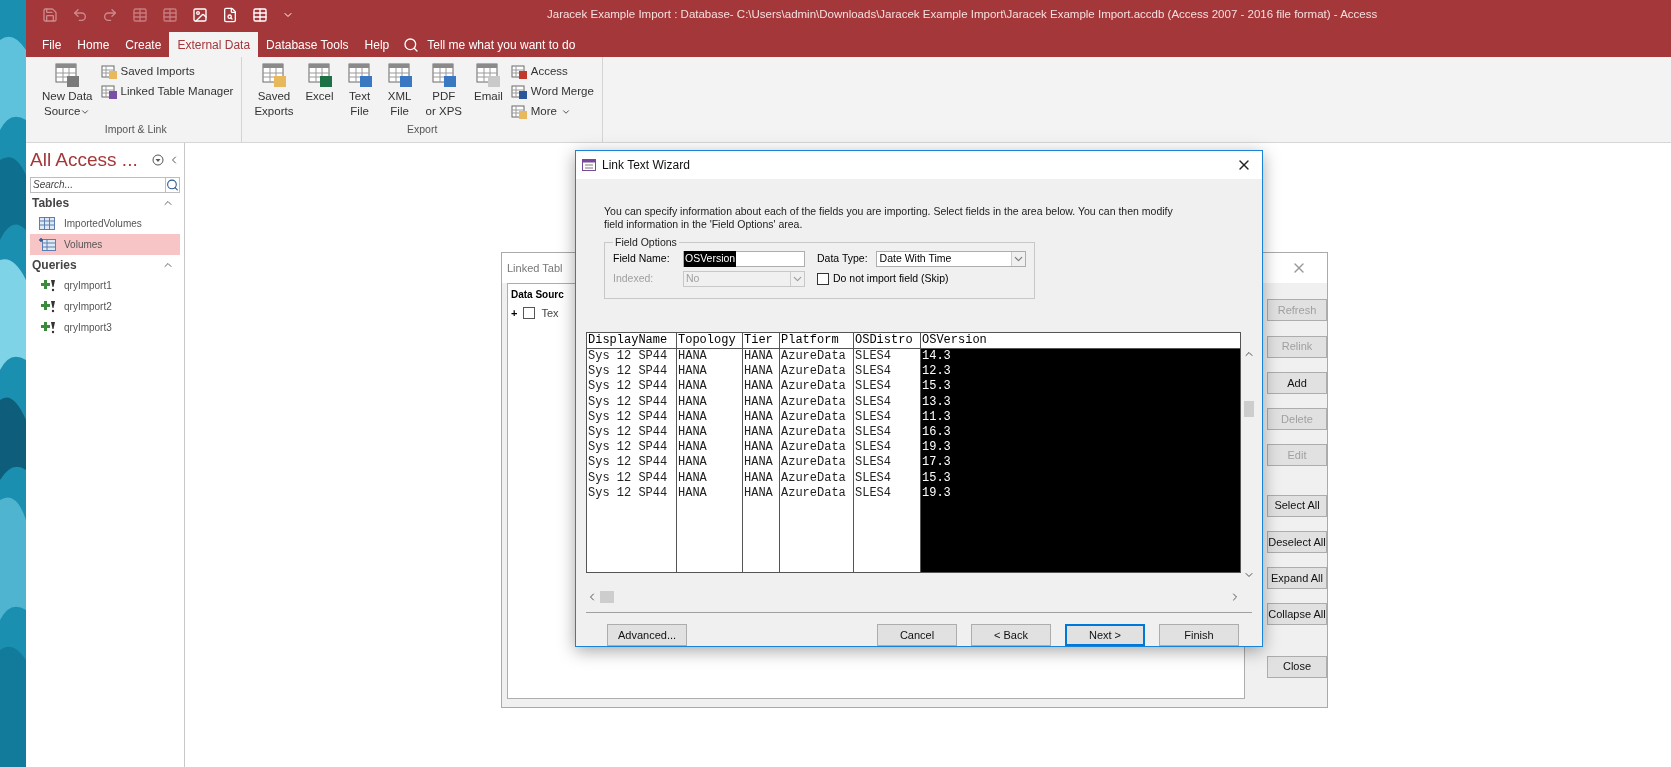 The width and height of the screenshot is (1671, 767). What do you see at coordinates (307, 44) in the screenshot?
I see `ribbon-tab: Database Tools` at bounding box center [307, 44].